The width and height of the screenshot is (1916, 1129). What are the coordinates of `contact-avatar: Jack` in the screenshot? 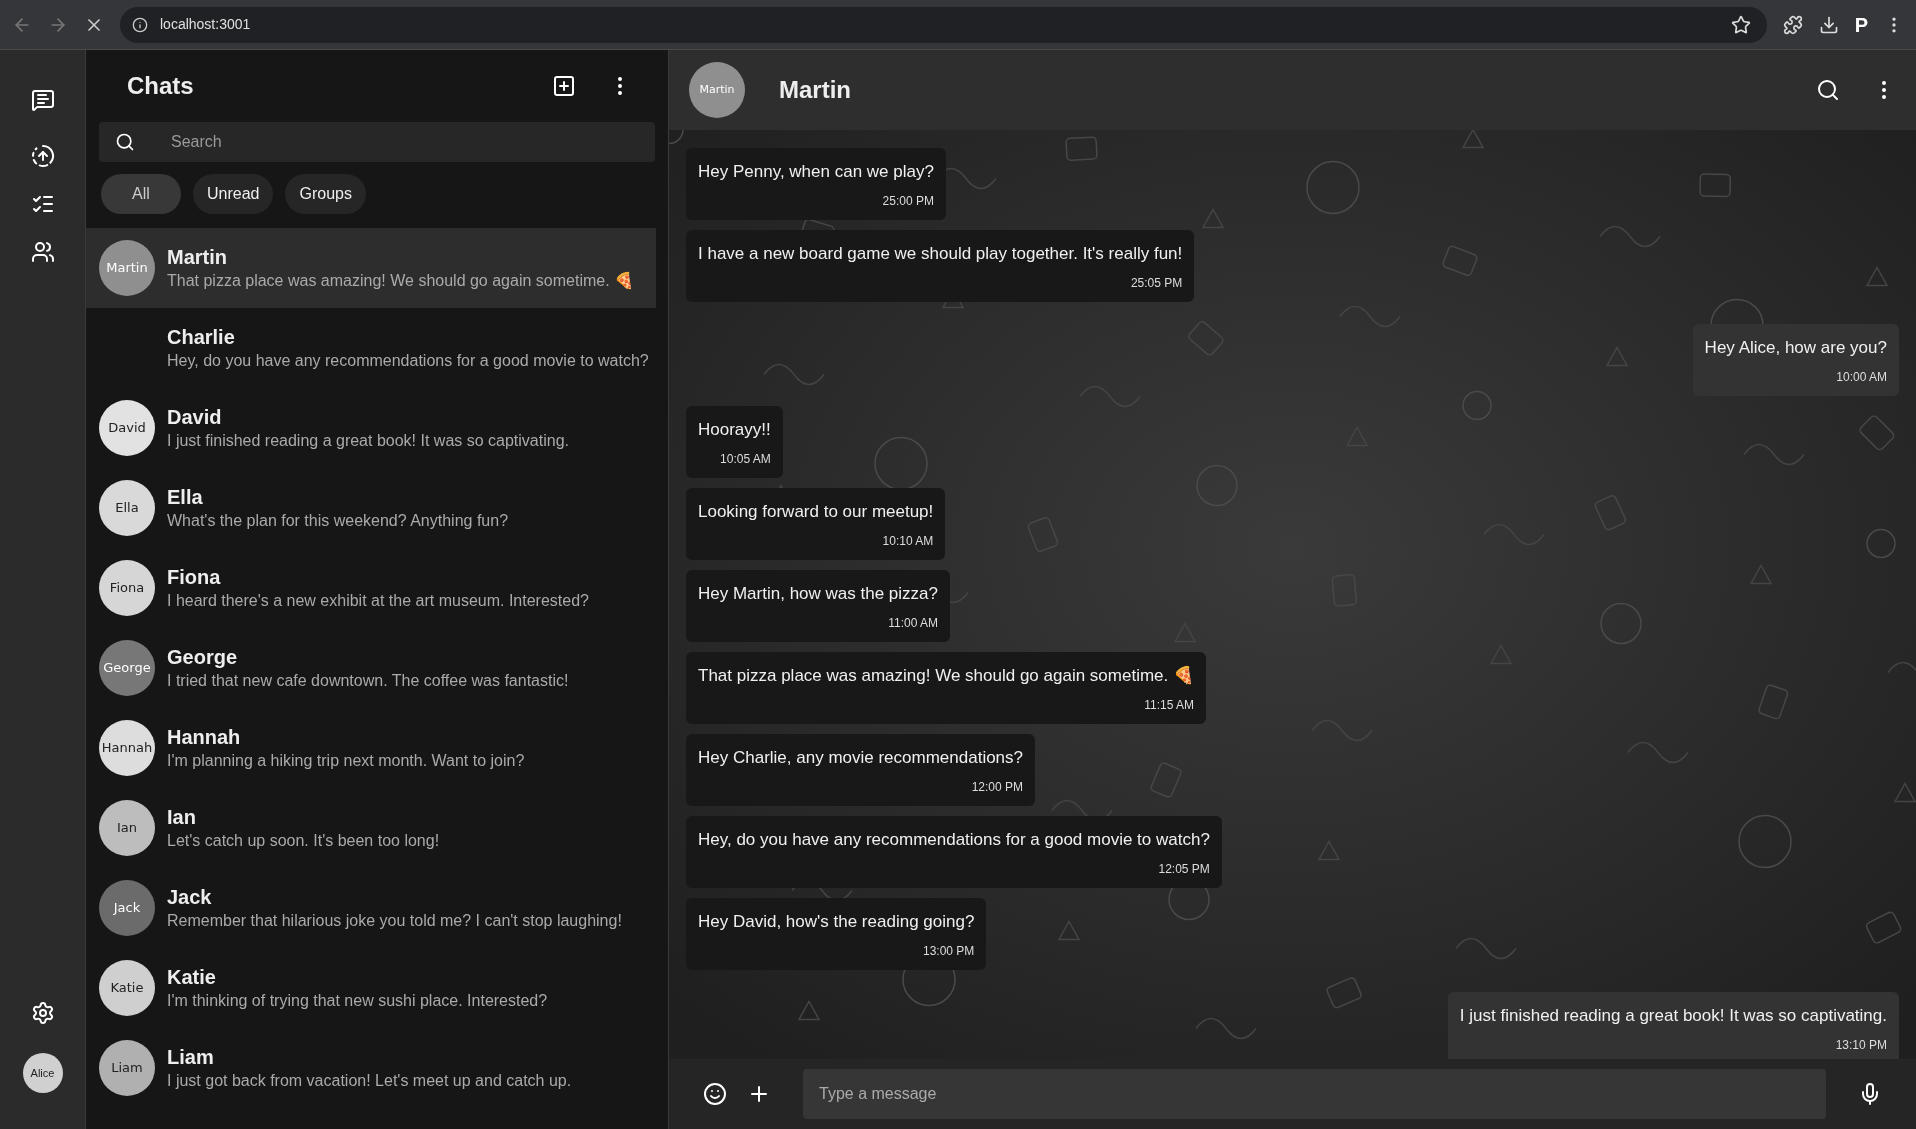 It's located at (127, 908).